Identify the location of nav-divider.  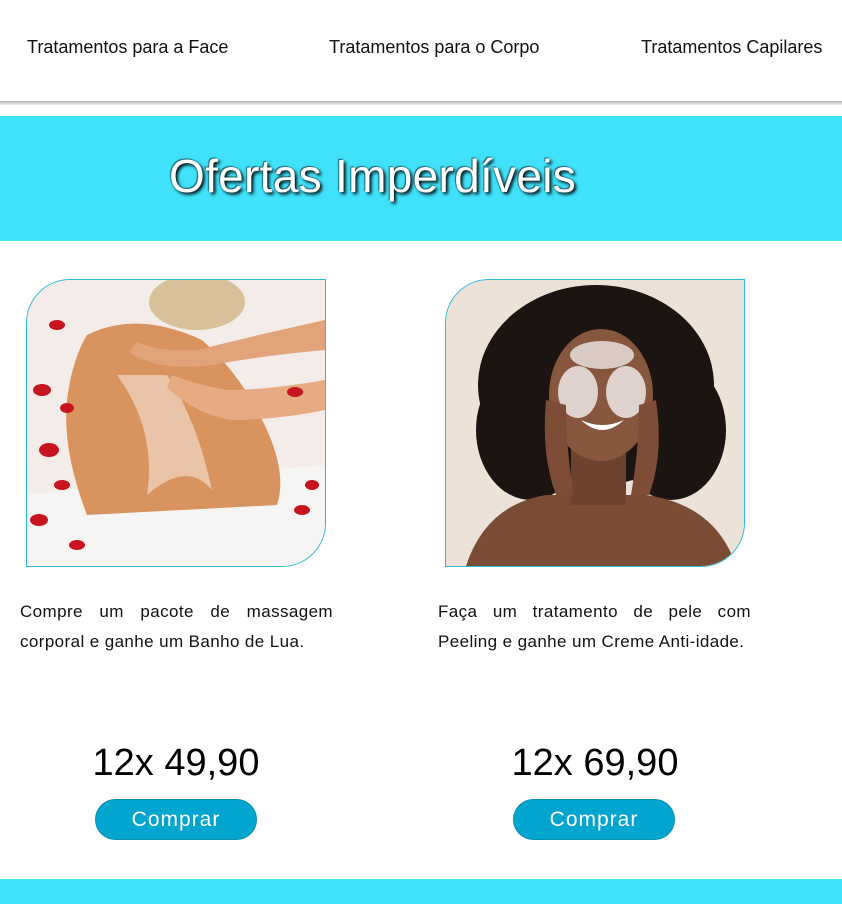
(421, 103).